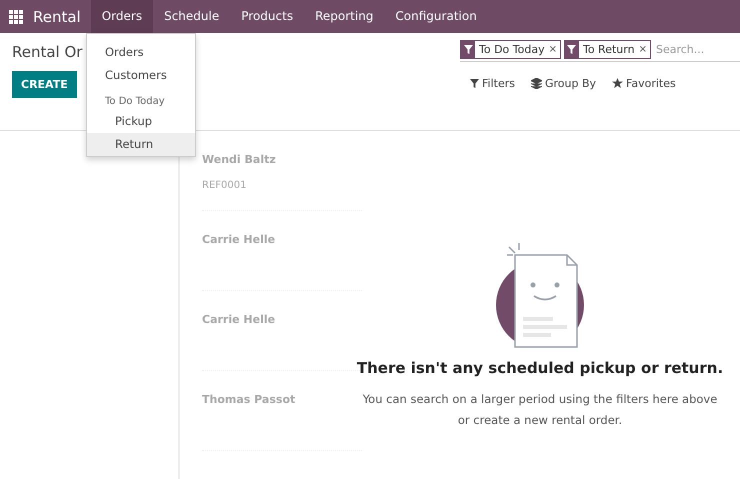 The image size is (740, 479). I want to click on create-button: CREATE, so click(44, 84).